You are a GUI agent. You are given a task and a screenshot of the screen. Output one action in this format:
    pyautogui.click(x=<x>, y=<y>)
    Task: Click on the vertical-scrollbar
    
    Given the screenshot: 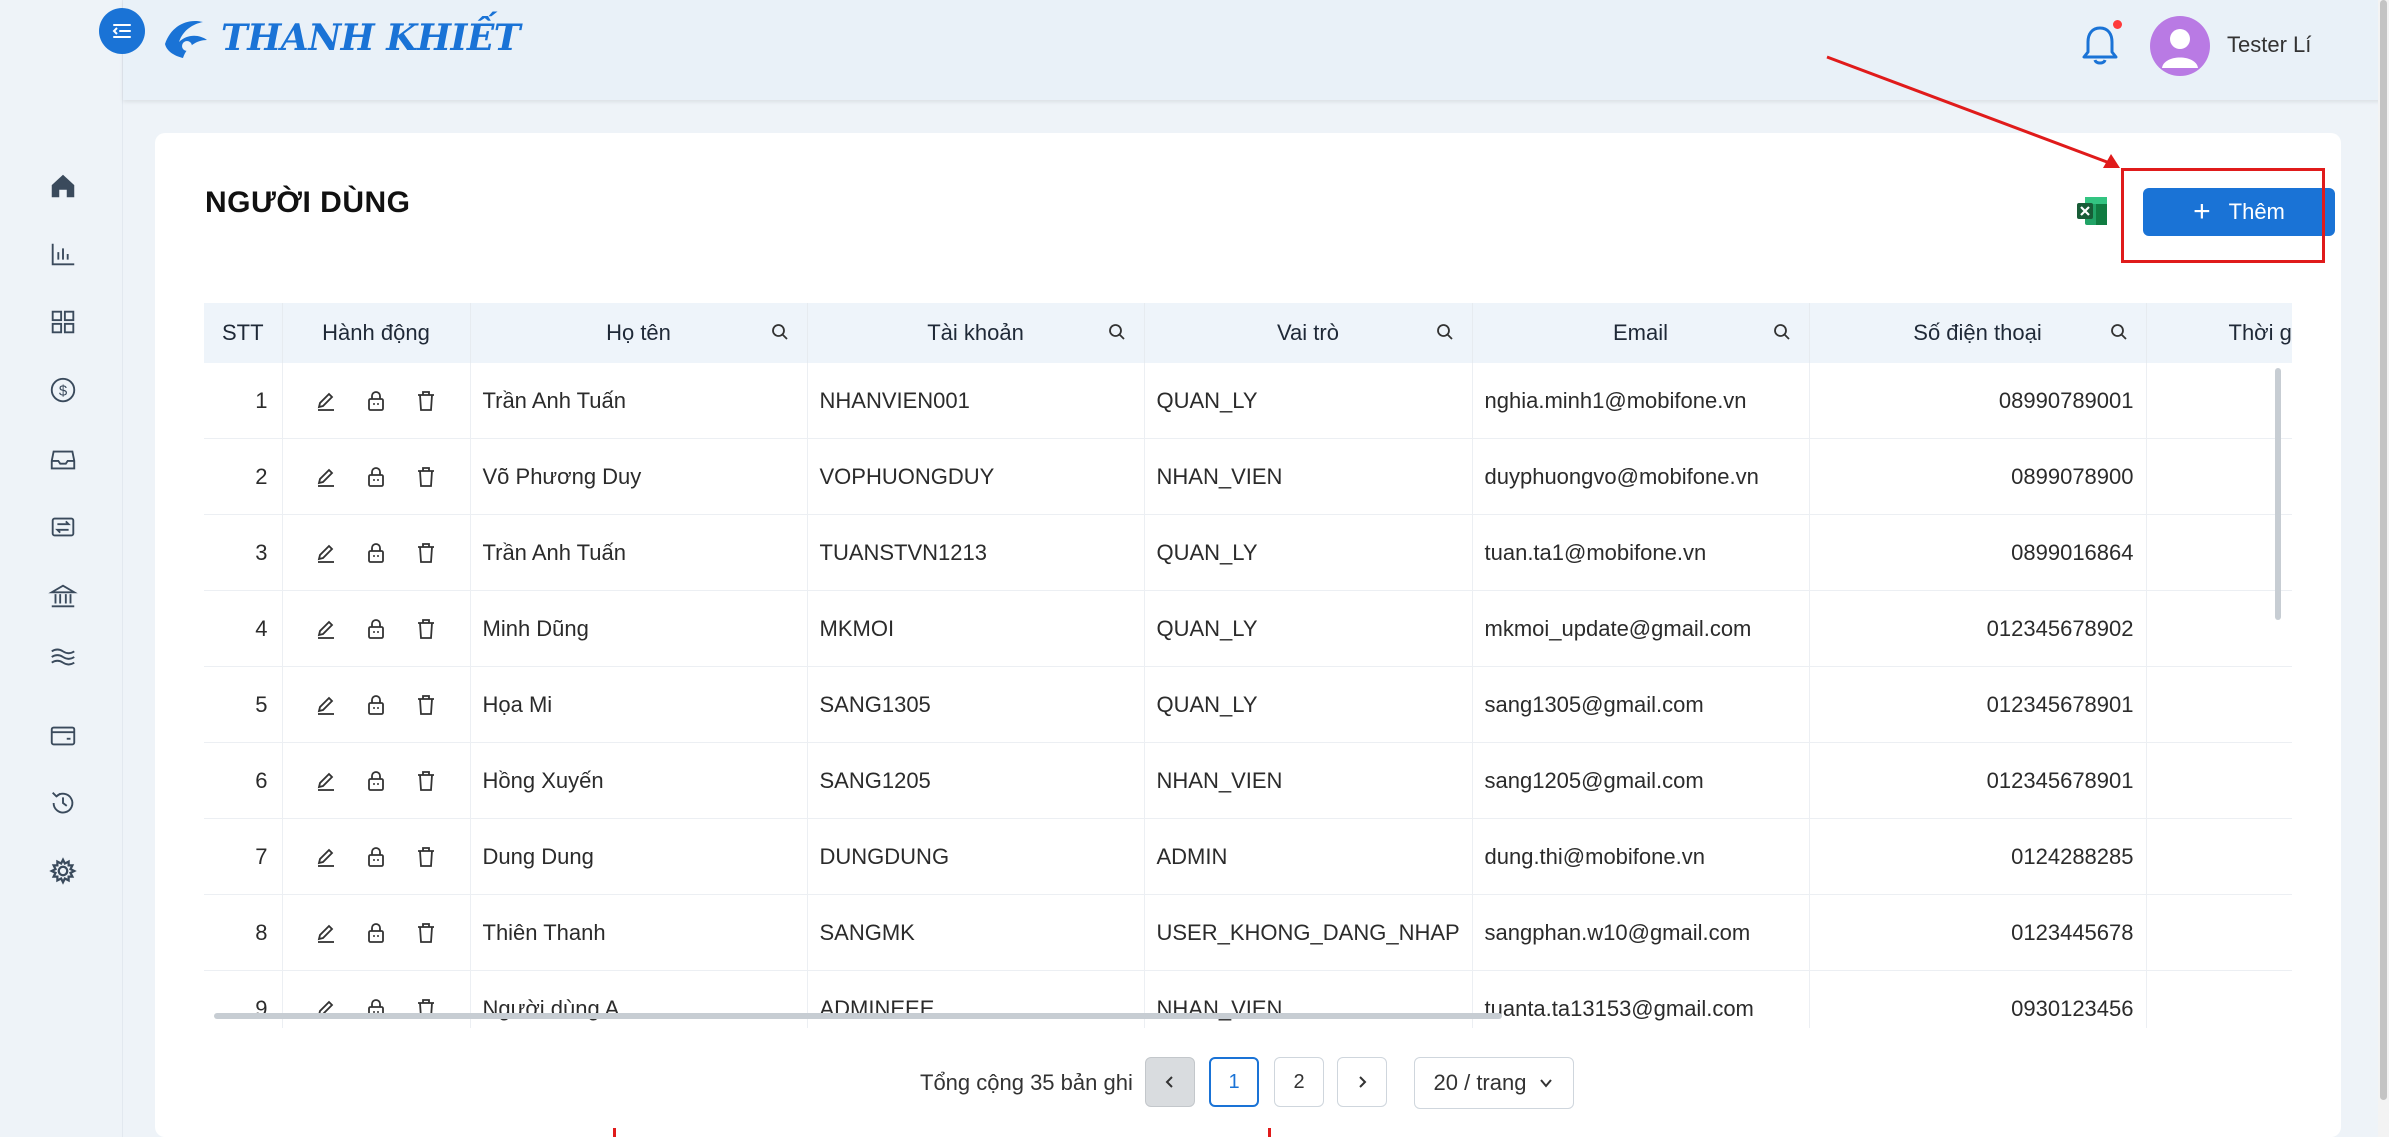 What is the action you would take?
    pyautogui.click(x=2278, y=494)
    